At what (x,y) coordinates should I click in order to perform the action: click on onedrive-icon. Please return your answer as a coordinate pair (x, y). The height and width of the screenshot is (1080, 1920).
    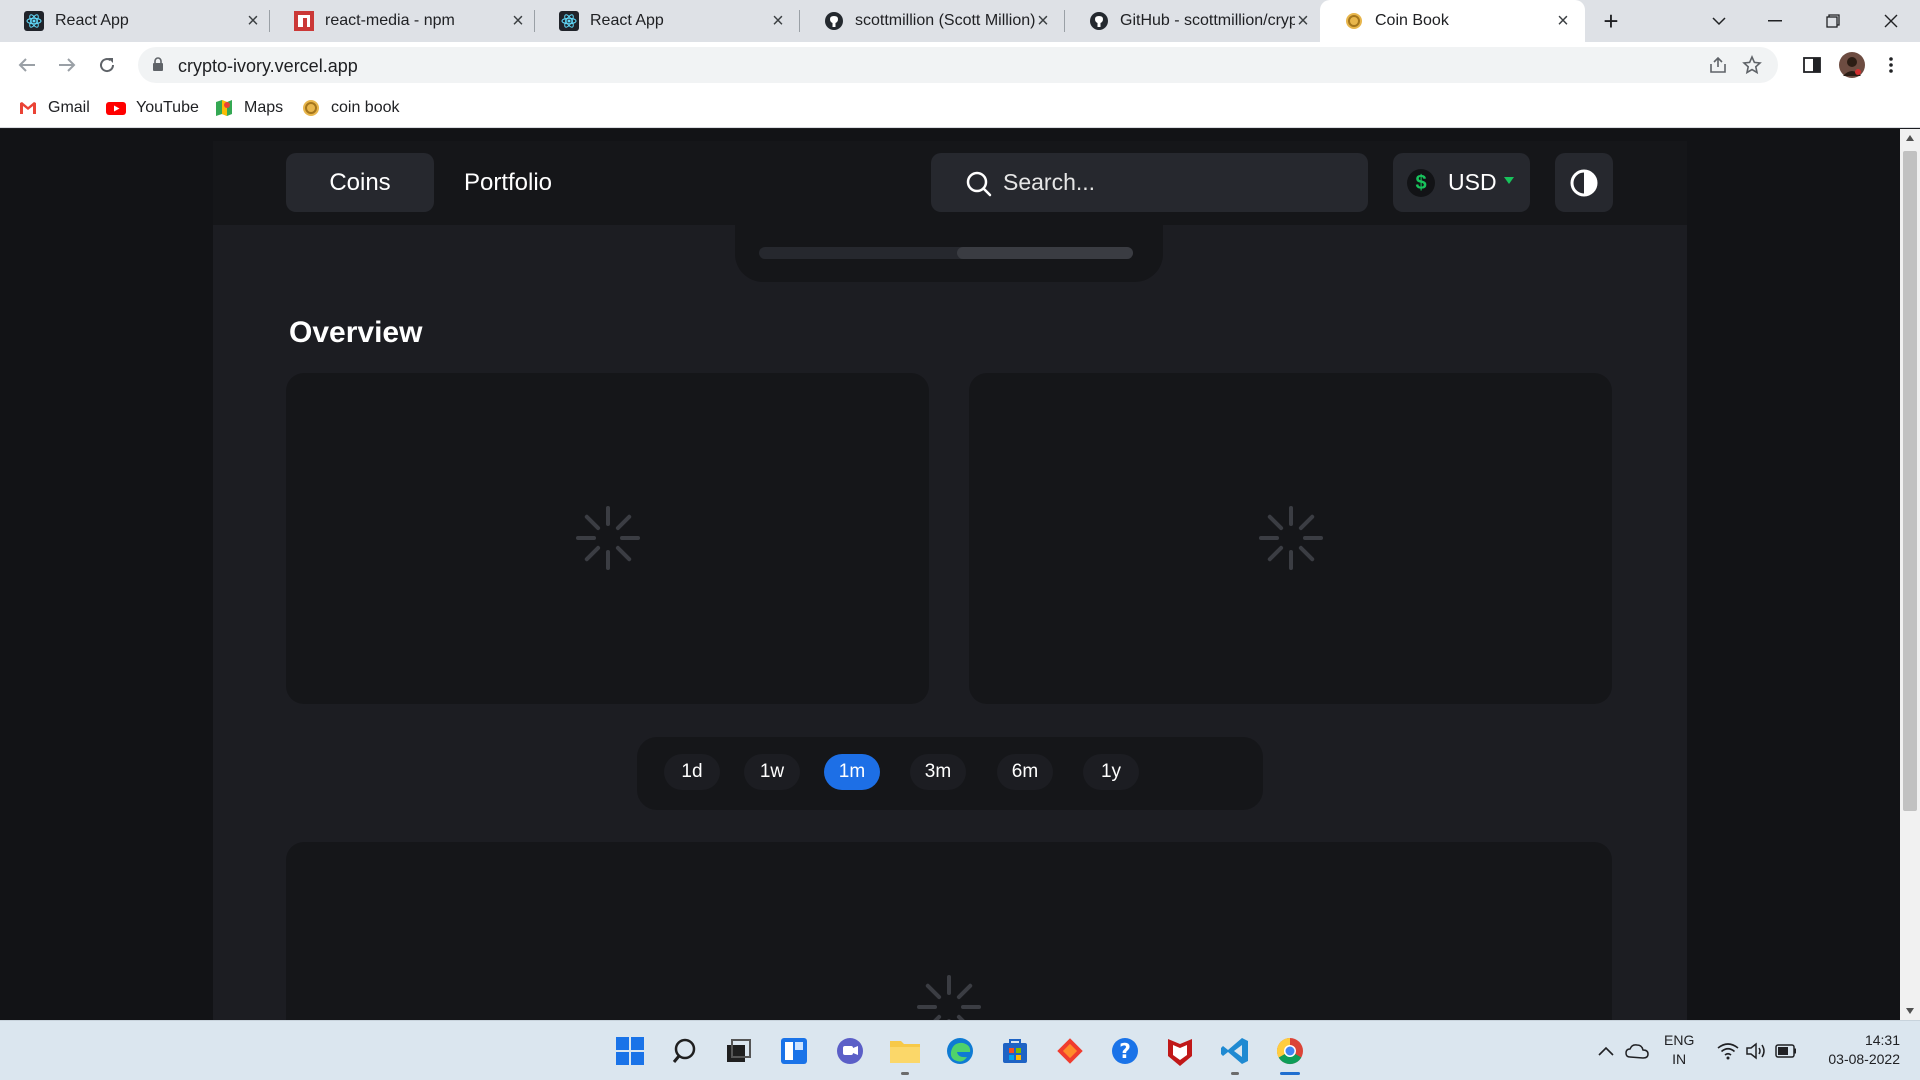
    Looking at the image, I should click on (1637, 1051).